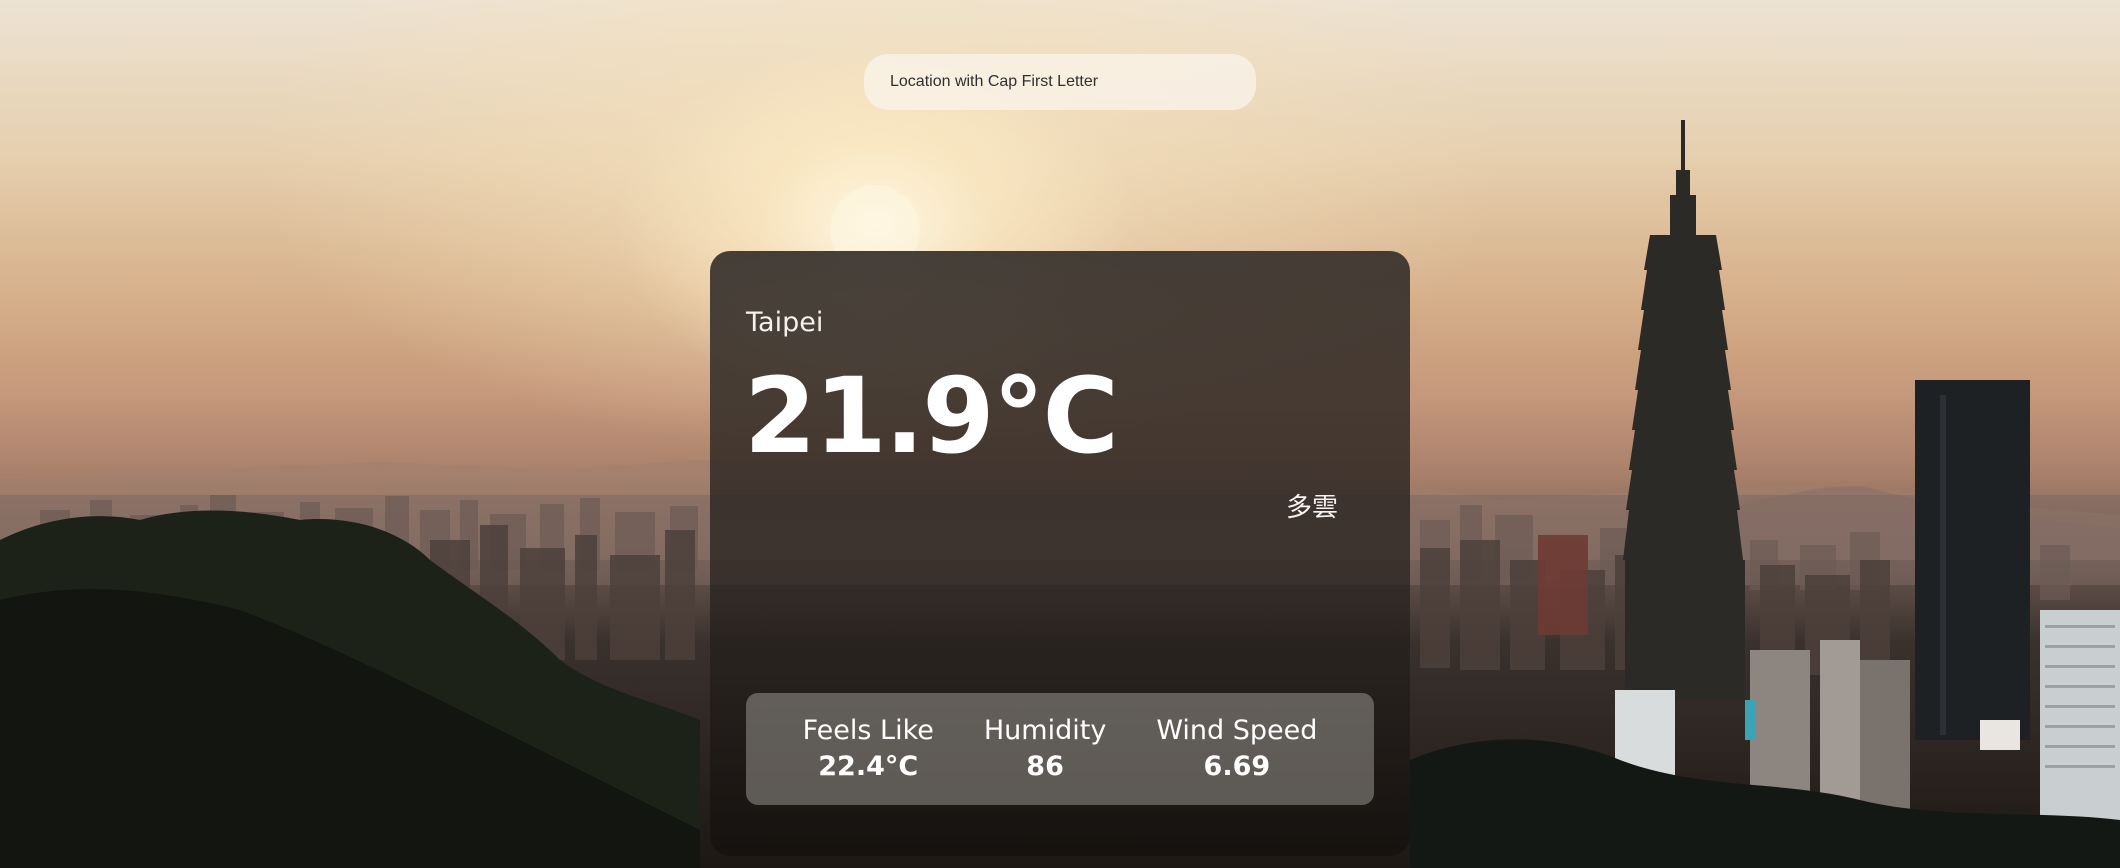 The image size is (2120, 868). I want to click on stat-wind-speed: Wind Speed 6.69, so click(1236, 749).